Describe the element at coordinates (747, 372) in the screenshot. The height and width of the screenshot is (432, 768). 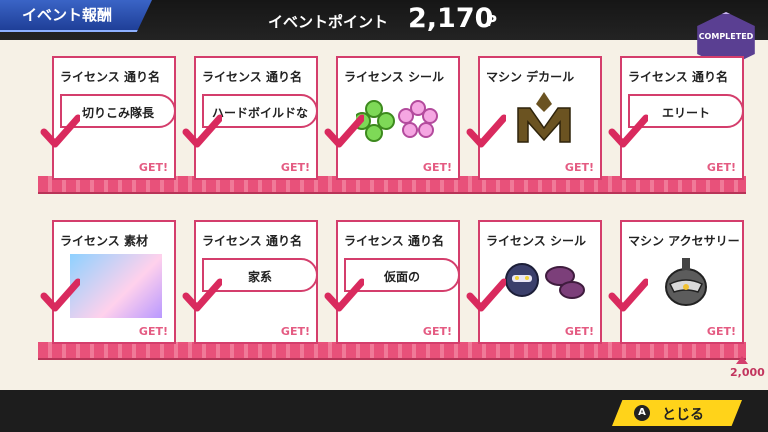
I see `goal-points: 2,000` at that location.